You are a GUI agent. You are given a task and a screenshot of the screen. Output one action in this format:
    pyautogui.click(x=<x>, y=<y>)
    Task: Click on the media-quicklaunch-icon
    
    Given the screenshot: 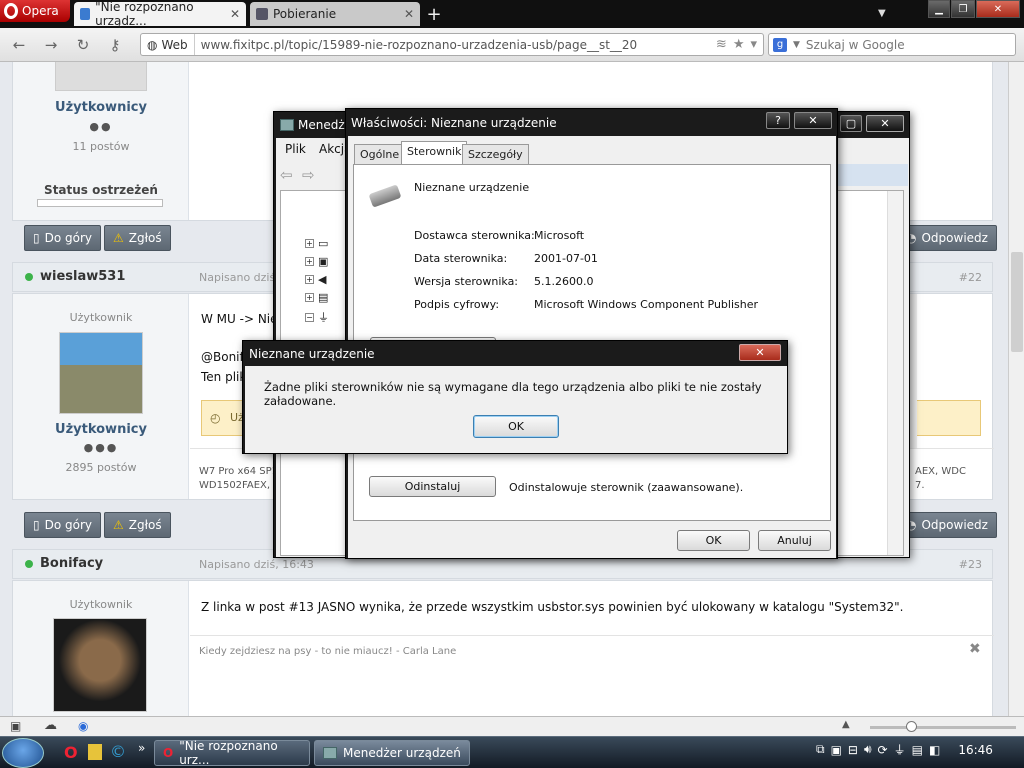 What is the action you would take?
    pyautogui.click(x=95, y=752)
    